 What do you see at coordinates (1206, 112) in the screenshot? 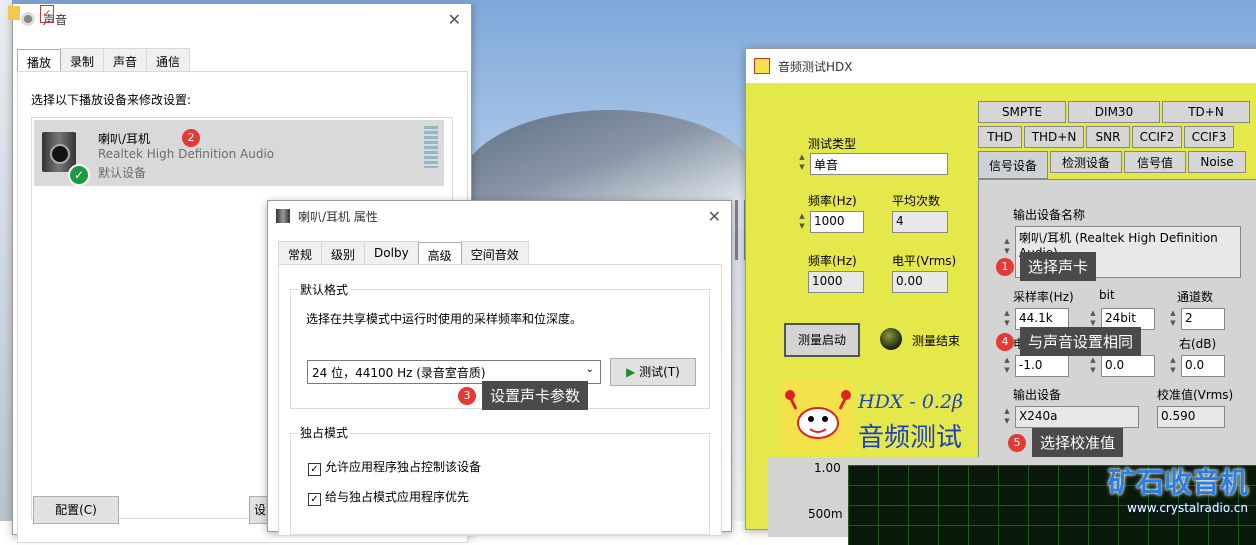
I see `tab-tdn: TD+N` at bounding box center [1206, 112].